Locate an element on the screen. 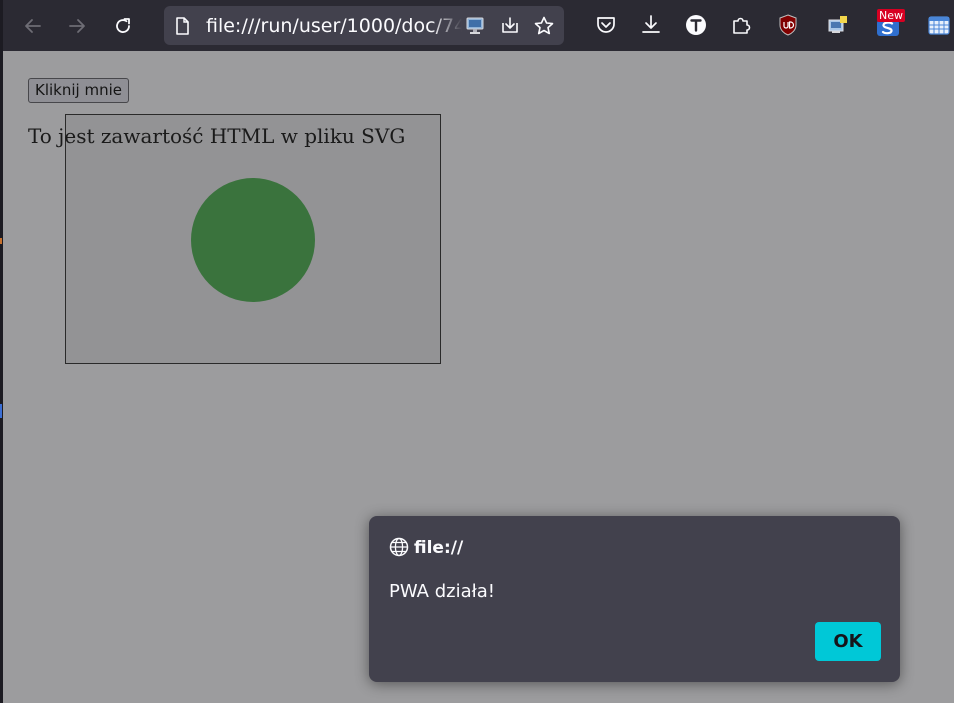 The height and width of the screenshot is (703, 954). bookmark-star-icon is located at coordinates (544, 28).